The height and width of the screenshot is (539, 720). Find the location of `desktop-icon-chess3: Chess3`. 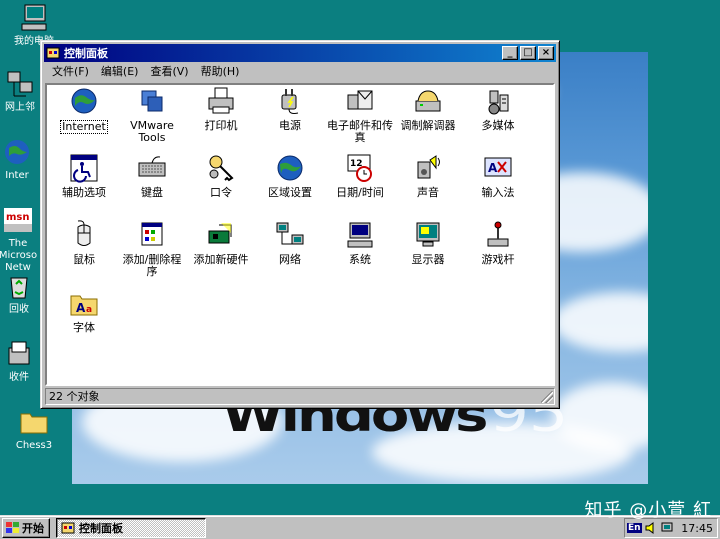

desktop-icon-chess3: Chess3 is located at coordinates (34, 429).